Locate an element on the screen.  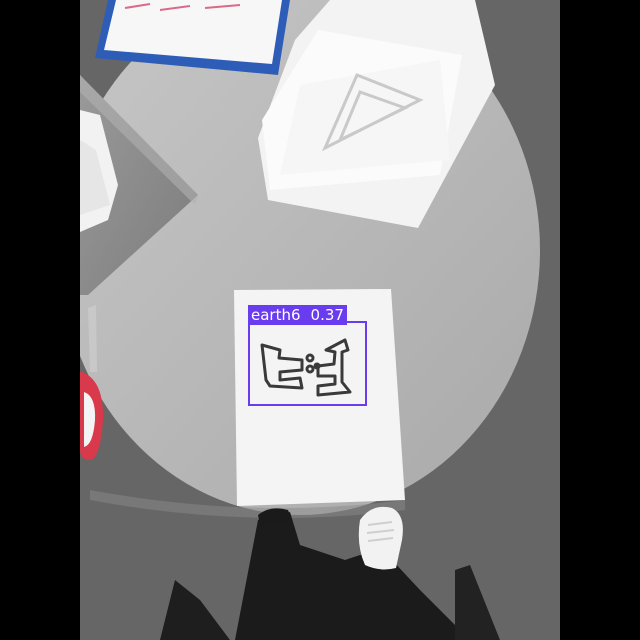
letterbox-right is located at coordinates (600, 320).